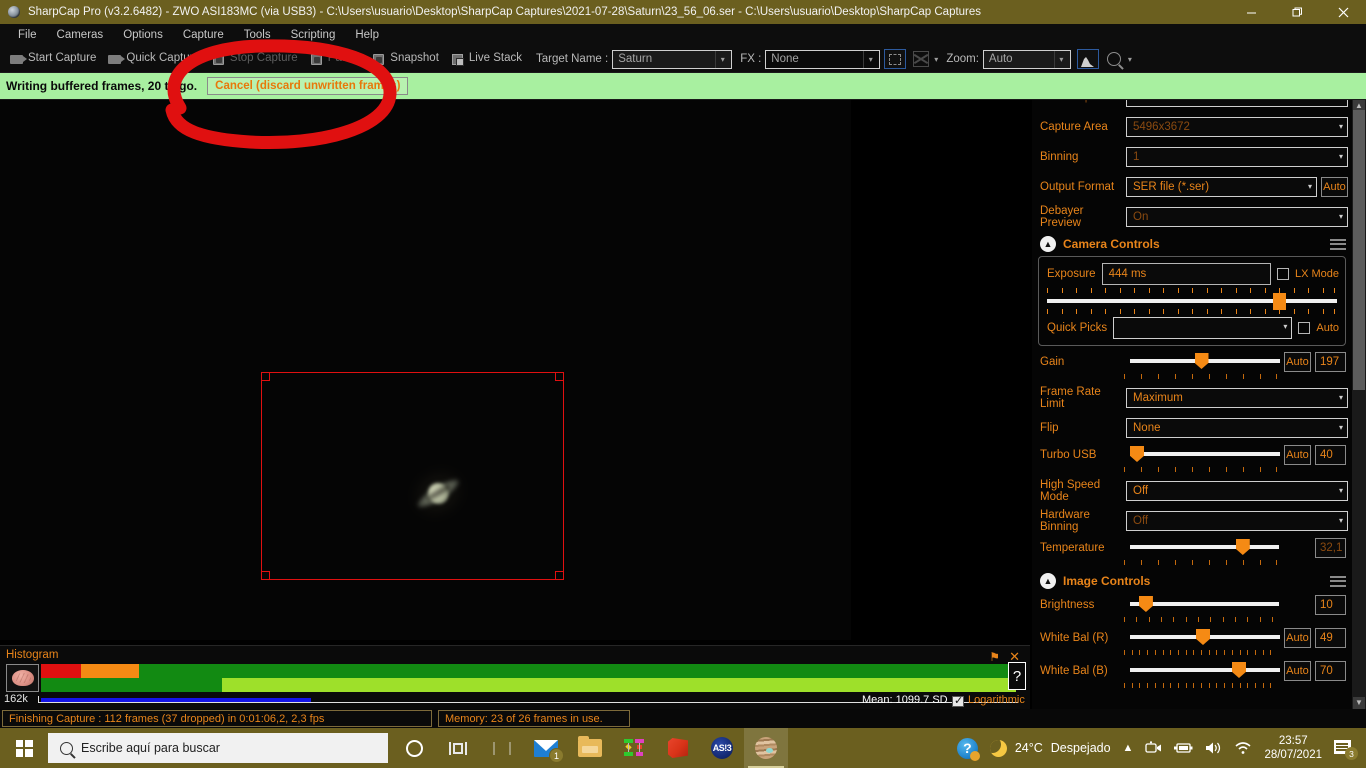  Describe the element at coordinates (1017, 676) in the screenshot. I see `histogram-help-button: ?` at that location.